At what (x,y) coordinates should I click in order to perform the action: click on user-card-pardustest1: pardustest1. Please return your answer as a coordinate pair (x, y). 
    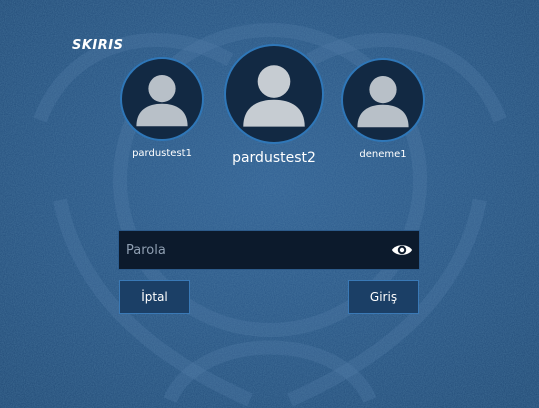
    Looking at the image, I should click on (162, 108).